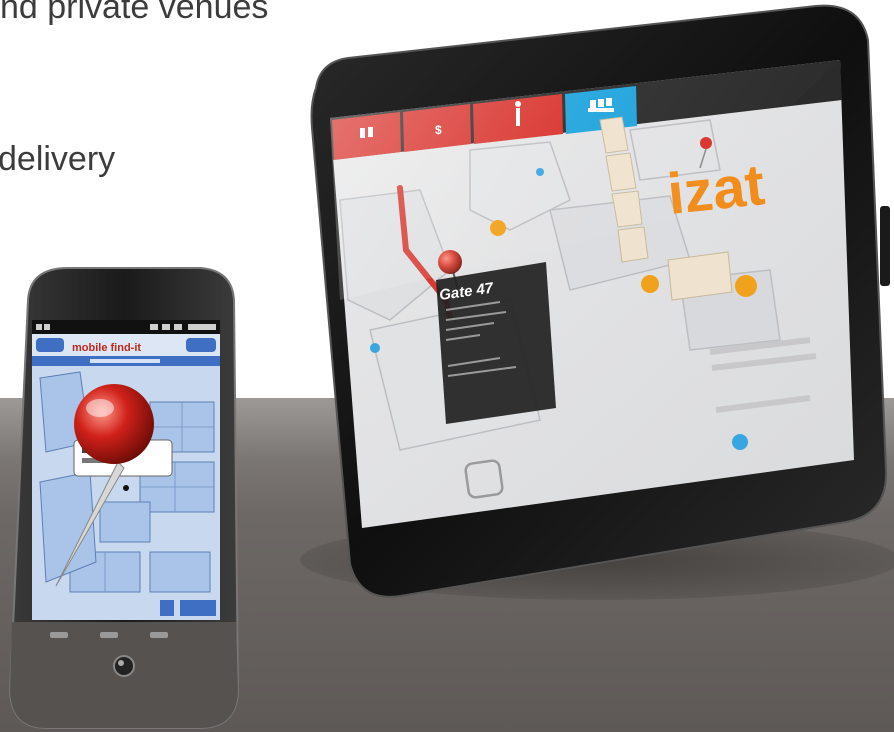 Image resolution: width=894 pixels, height=732 pixels. I want to click on slide-text-line-2: delivery, so click(58, 159).